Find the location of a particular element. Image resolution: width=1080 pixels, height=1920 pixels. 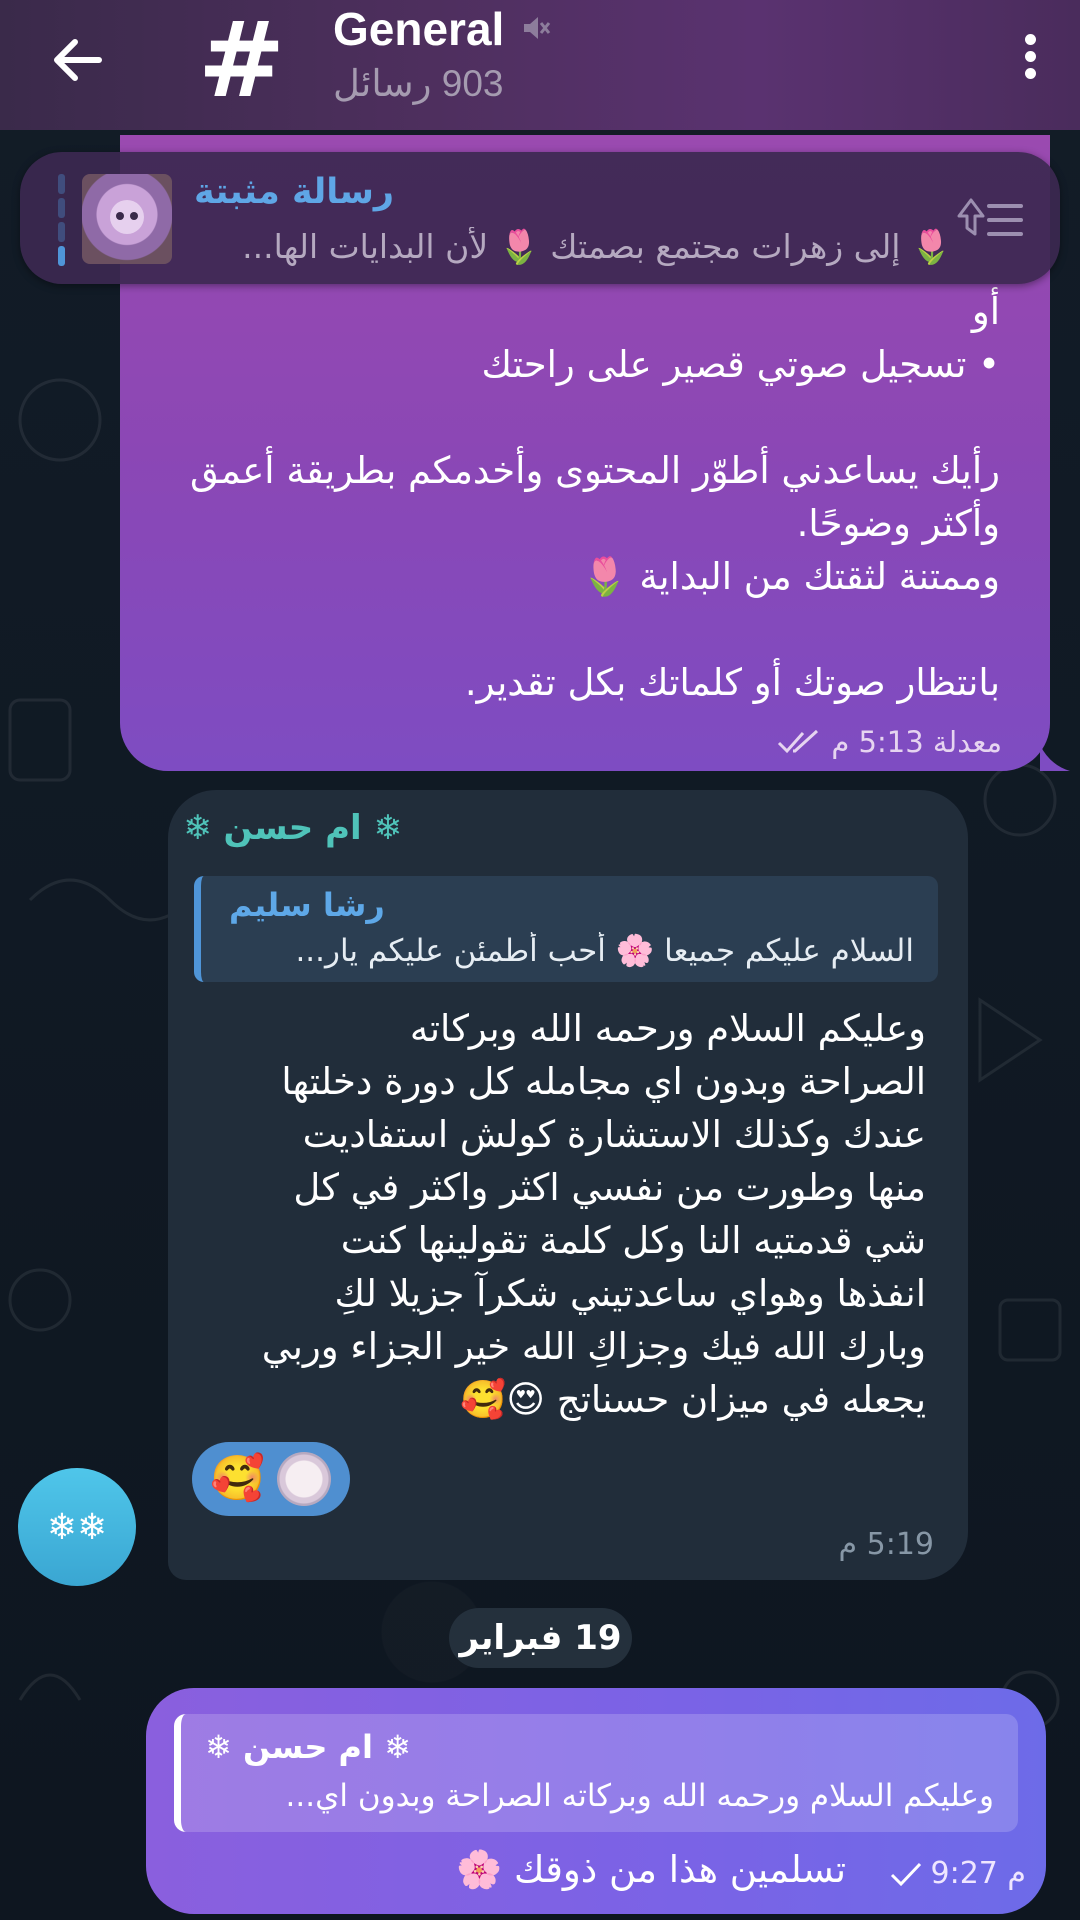

message-time: 9:27 م is located at coordinates (978, 1873).